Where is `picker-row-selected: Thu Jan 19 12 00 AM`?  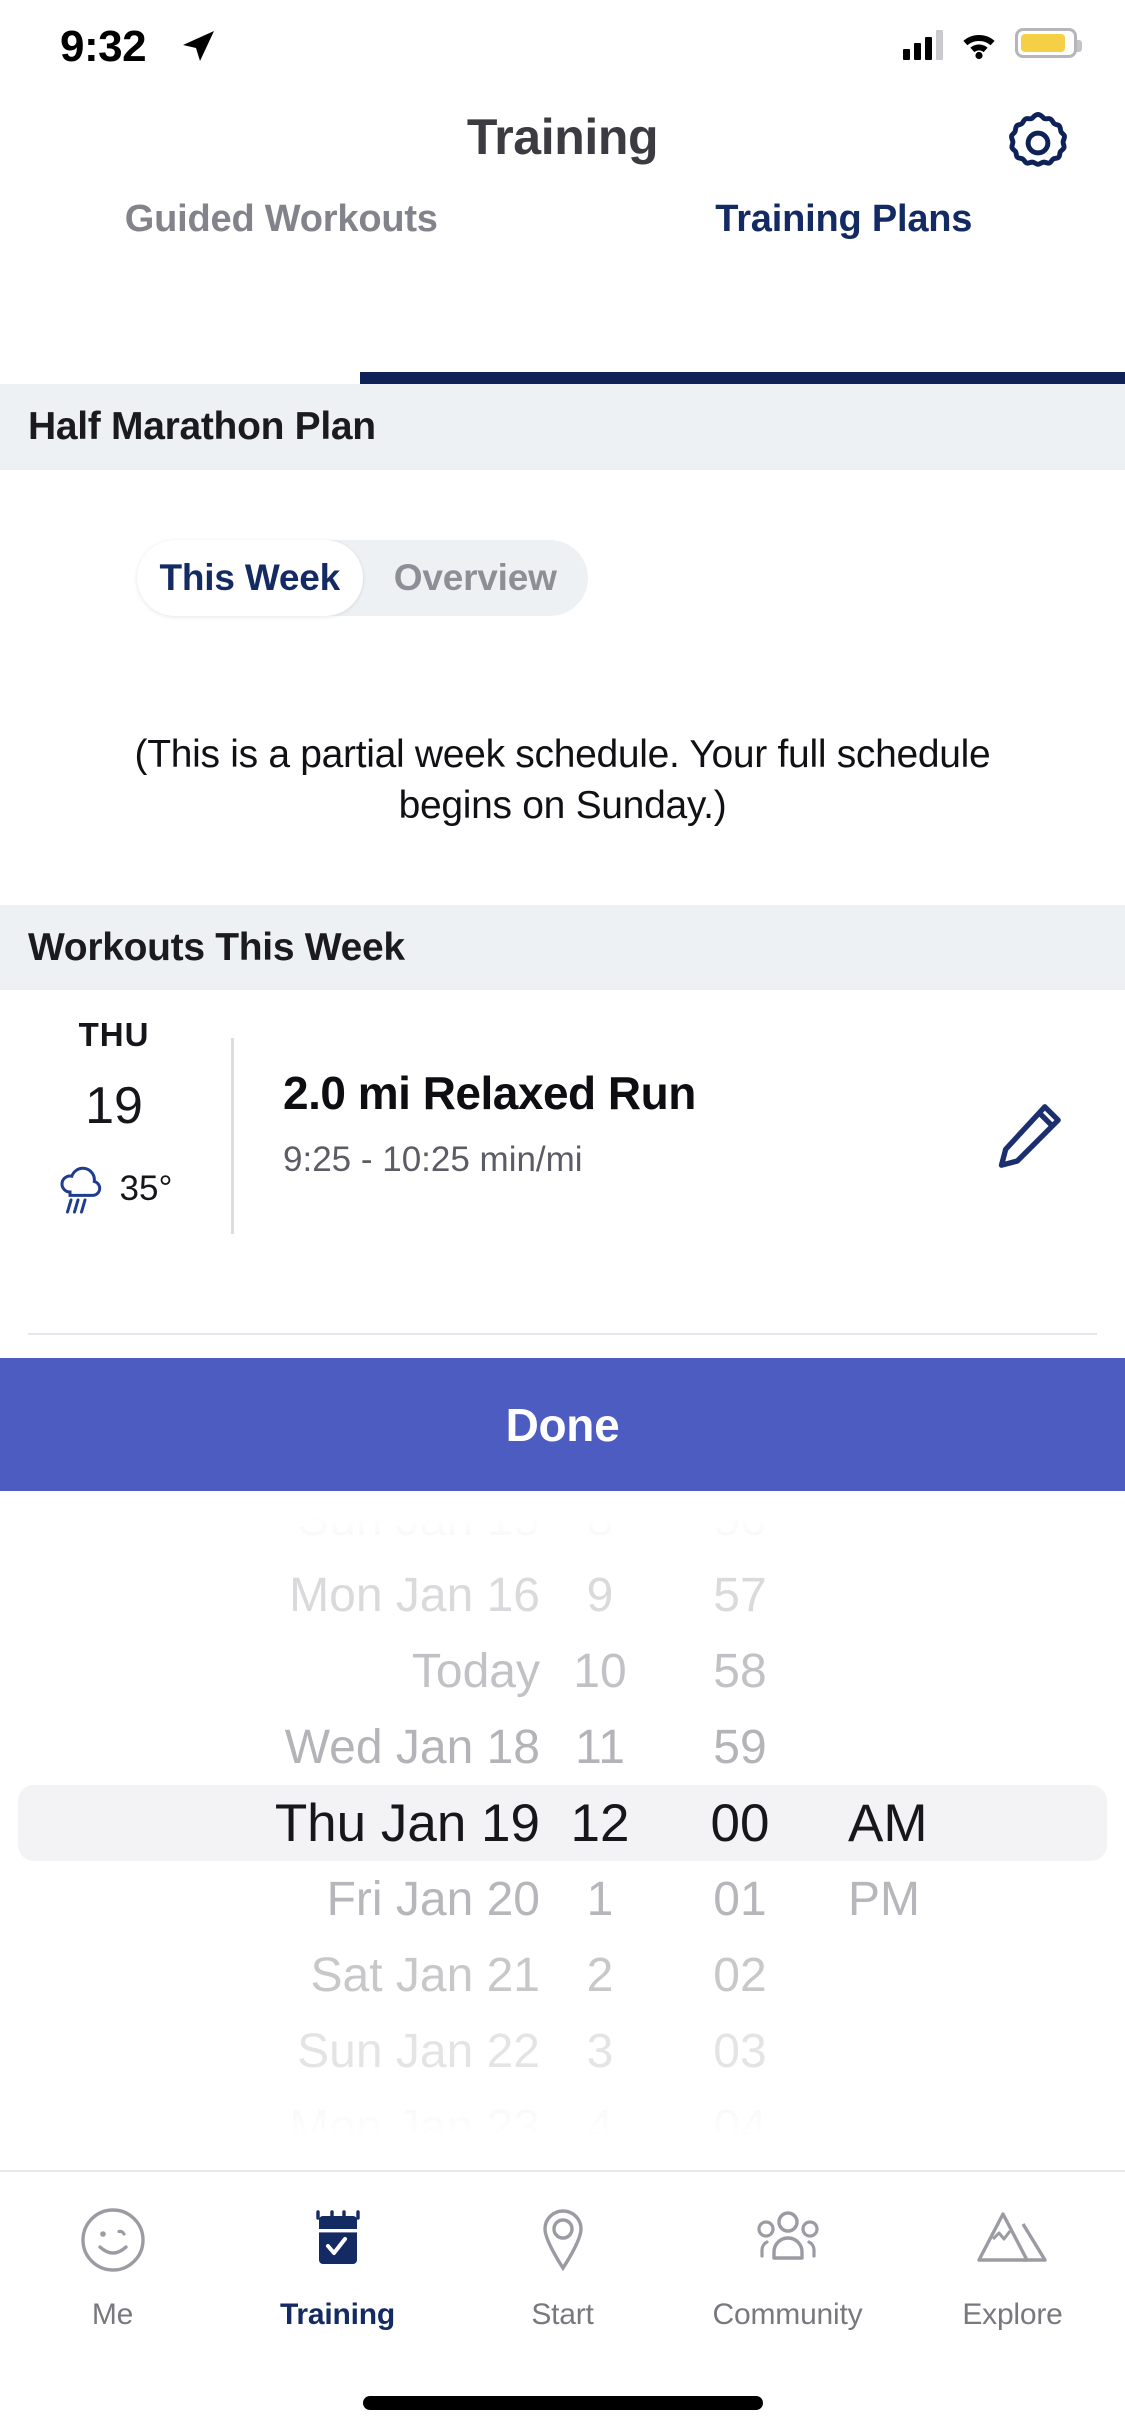
picker-row-selected: Thu Jan 19 12 00 AM is located at coordinates (562, 1823).